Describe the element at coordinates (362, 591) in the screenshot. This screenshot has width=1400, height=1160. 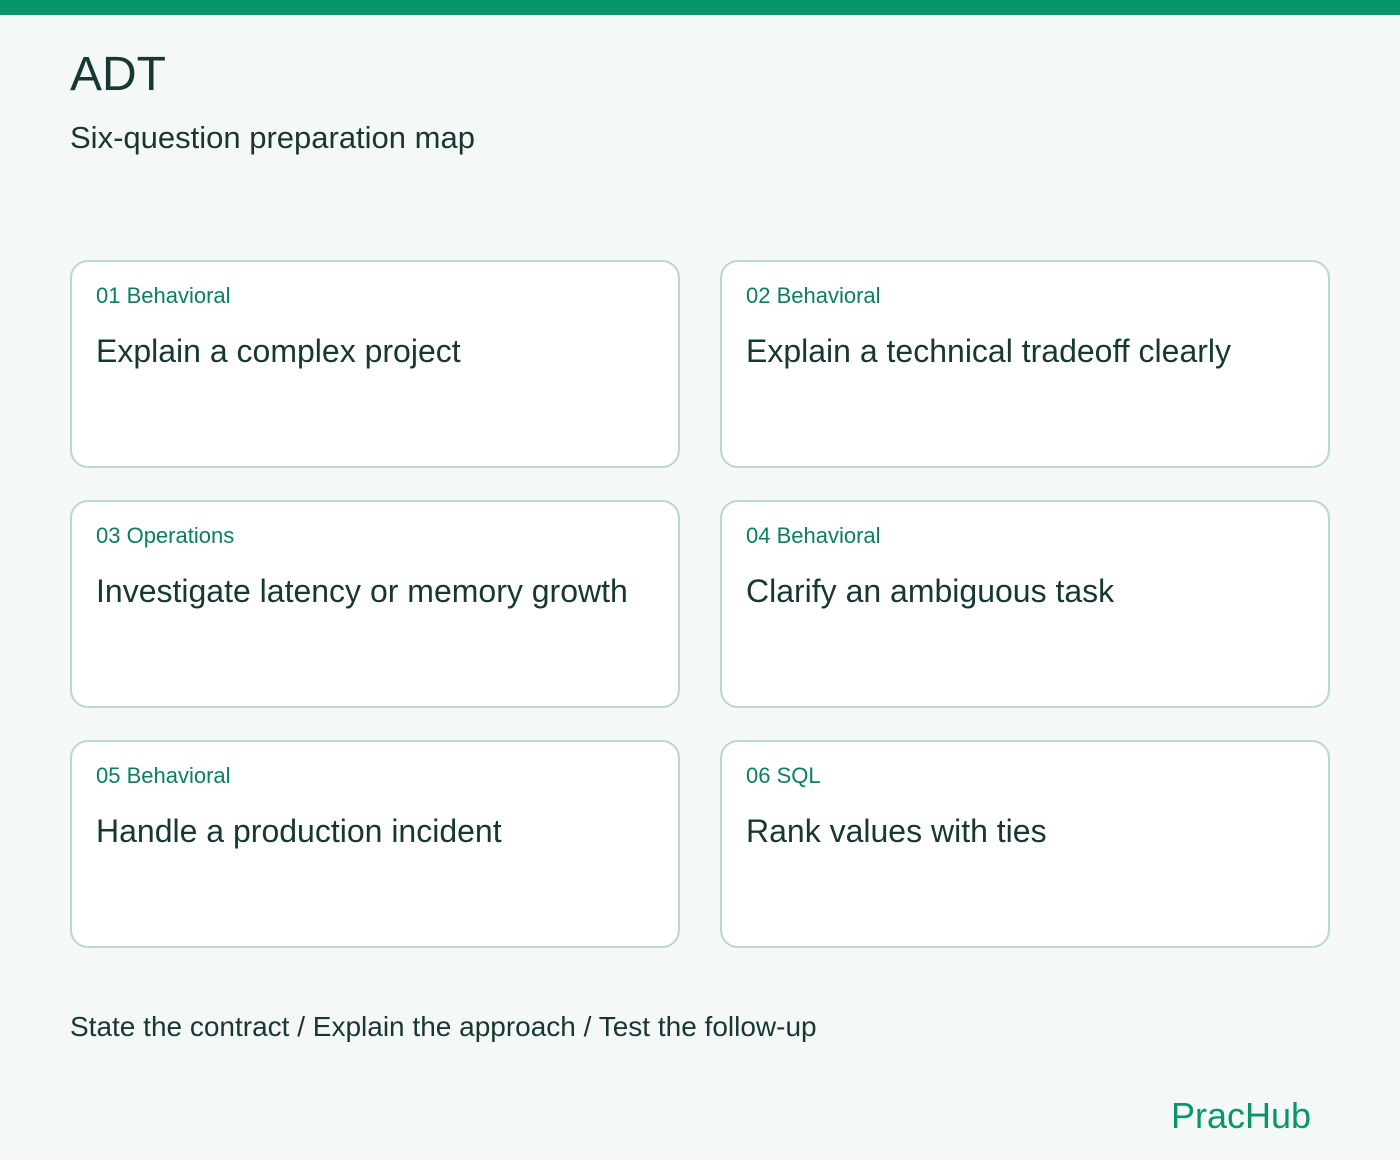
I see `question-title: Investigate latency or memory growth` at that location.